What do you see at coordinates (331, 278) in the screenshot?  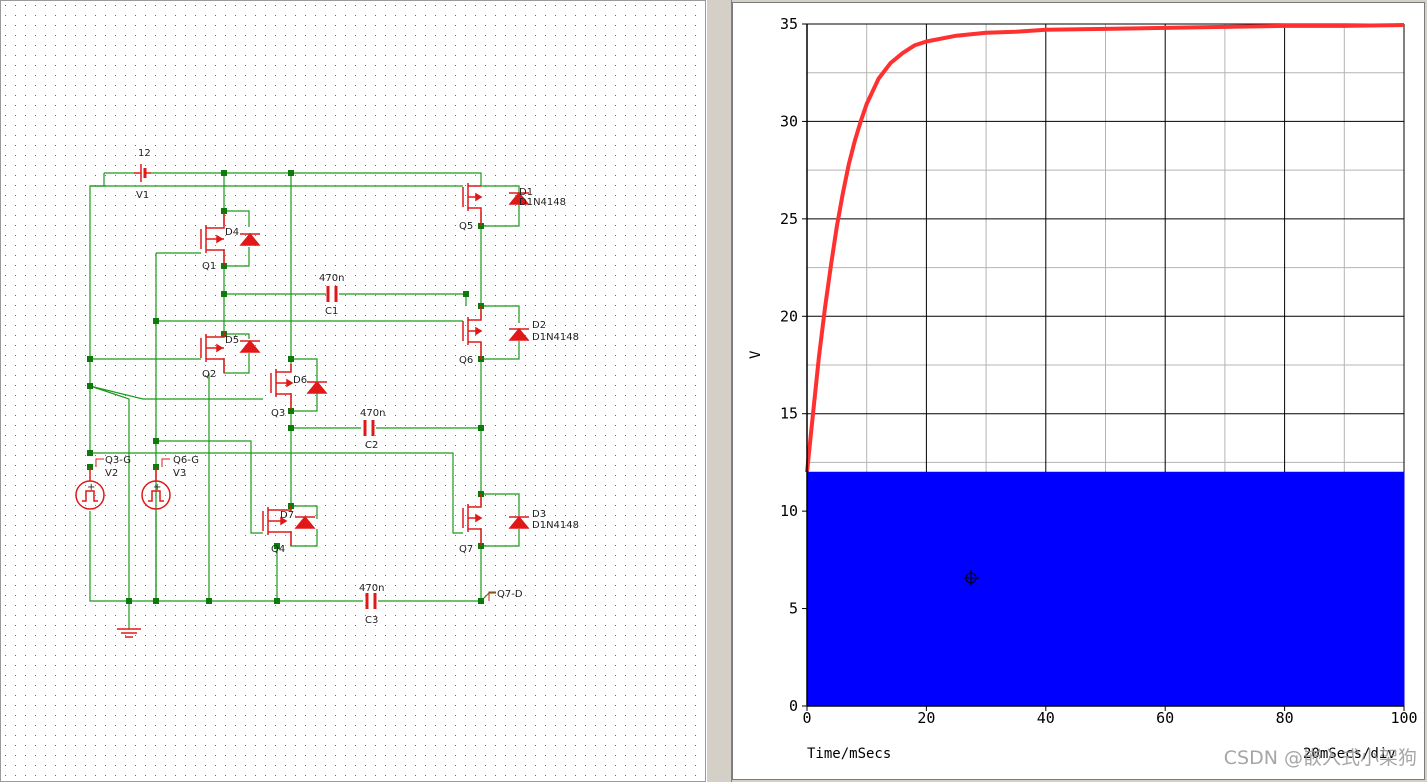 I see `capacitor-value-c1: 470n` at bounding box center [331, 278].